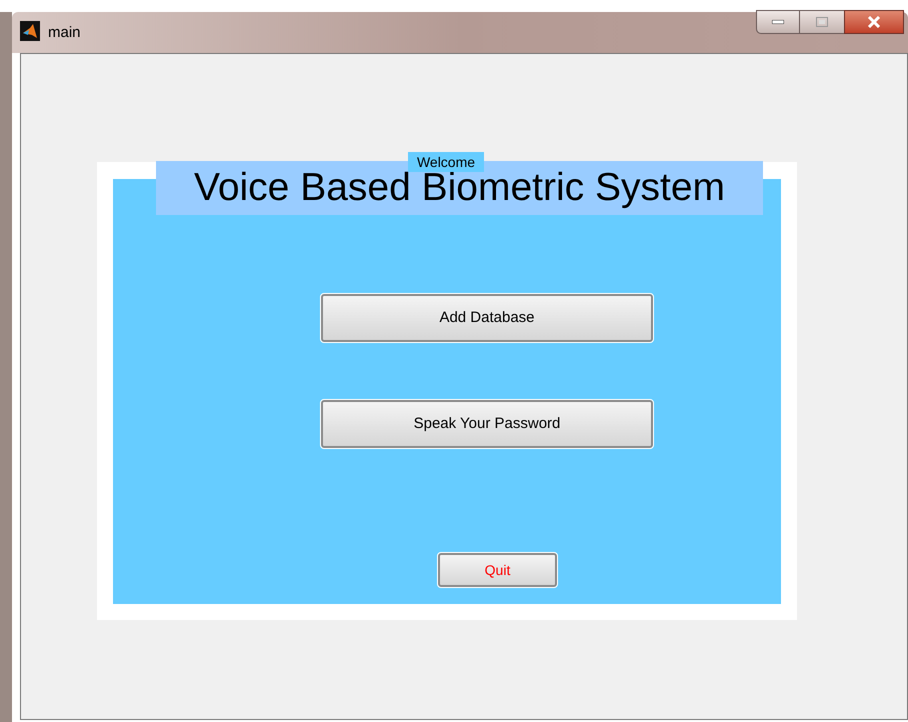 Image resolution: width=908 pixels, height=722 pixels. I want to click on close-icon, so click(874, 22).